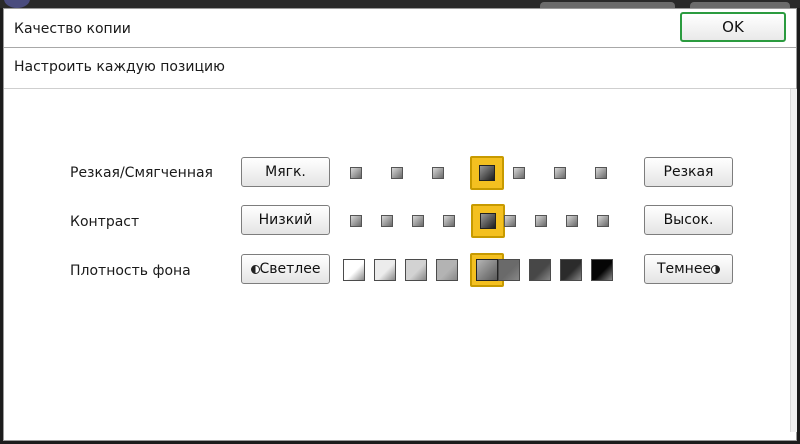 Image resolution: width=800 pixels, height=444 pixels. I want to click on lighter-button: Светлее, so click(285, 269).